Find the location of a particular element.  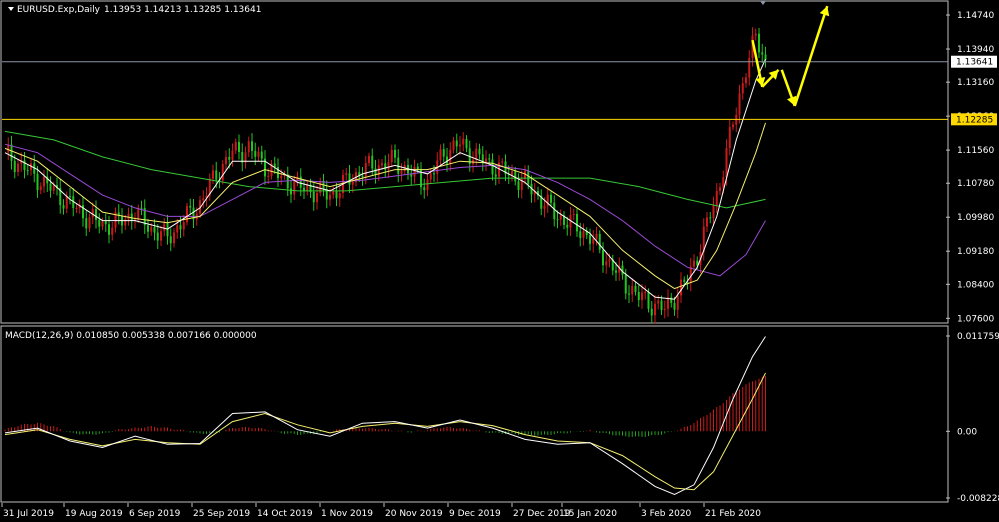

price-tick-label: 1.08400 is located at coordinates (975, 285).